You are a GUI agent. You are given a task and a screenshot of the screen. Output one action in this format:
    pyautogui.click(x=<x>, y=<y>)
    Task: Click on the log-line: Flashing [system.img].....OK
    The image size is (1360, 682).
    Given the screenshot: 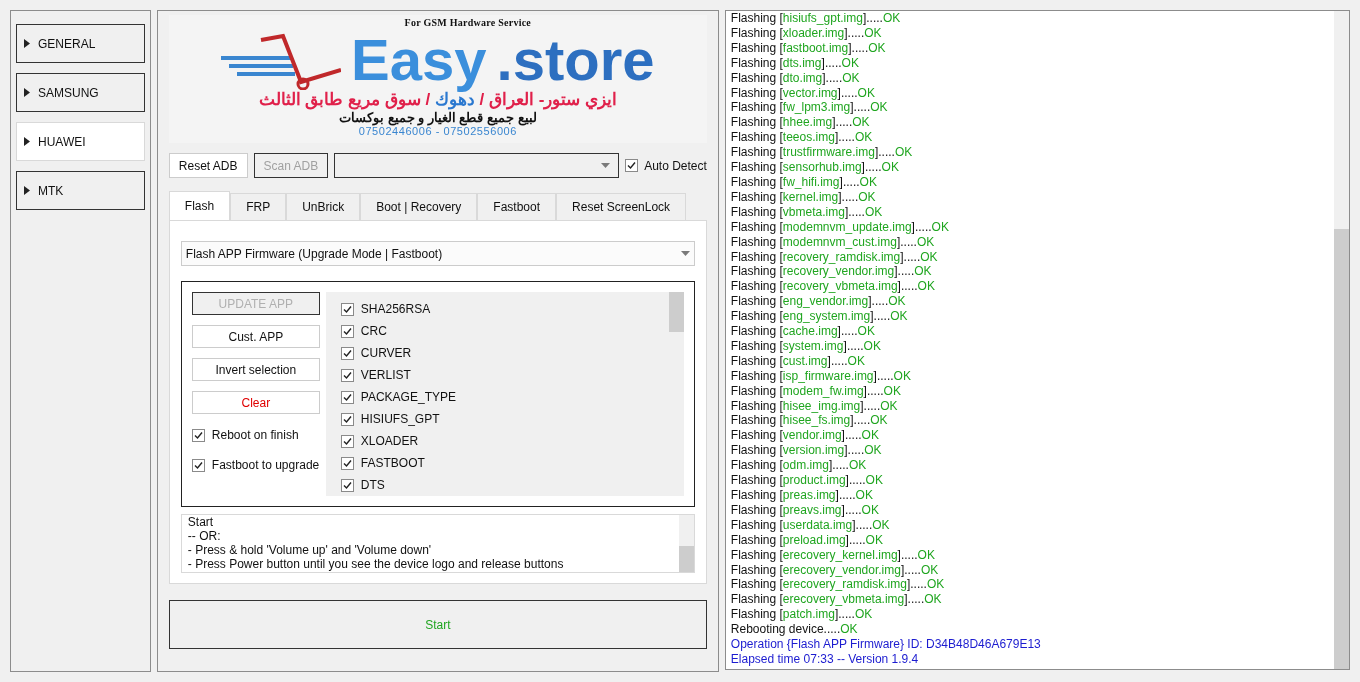 What is the action you would take?
    pyautogui.click(x=806, y=346)
    